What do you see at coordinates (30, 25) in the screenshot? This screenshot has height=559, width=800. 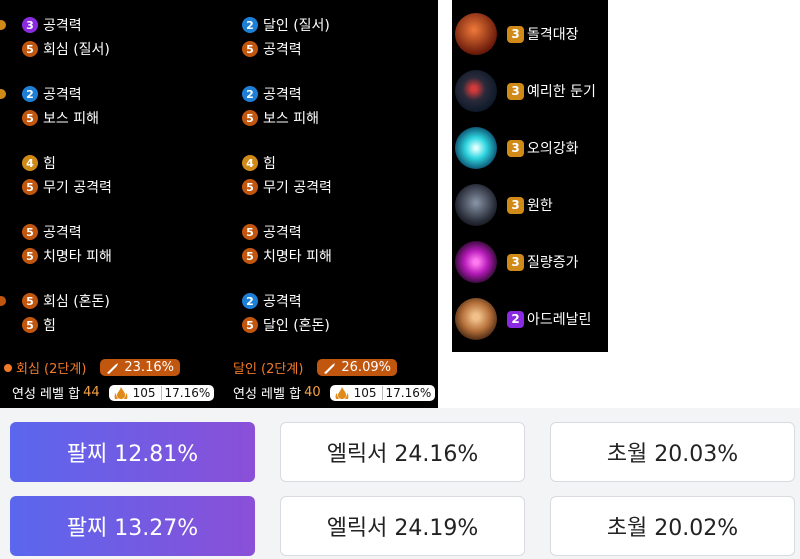 I see `level-badge: 3` at bounding box center [30, 25].